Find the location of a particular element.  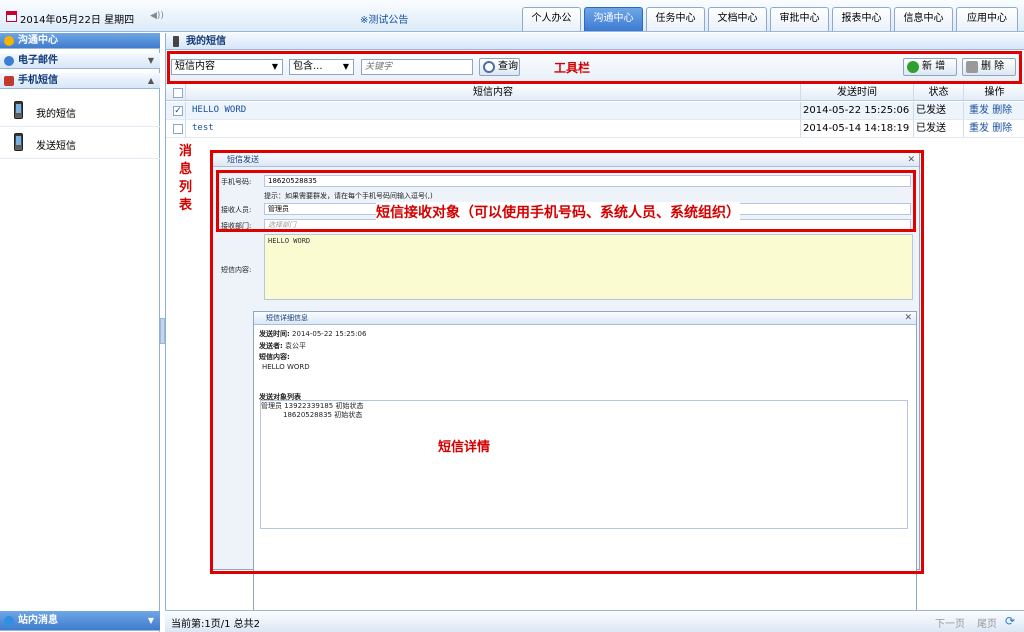

col-actions: 操作 is located at coordinates (994, 92).